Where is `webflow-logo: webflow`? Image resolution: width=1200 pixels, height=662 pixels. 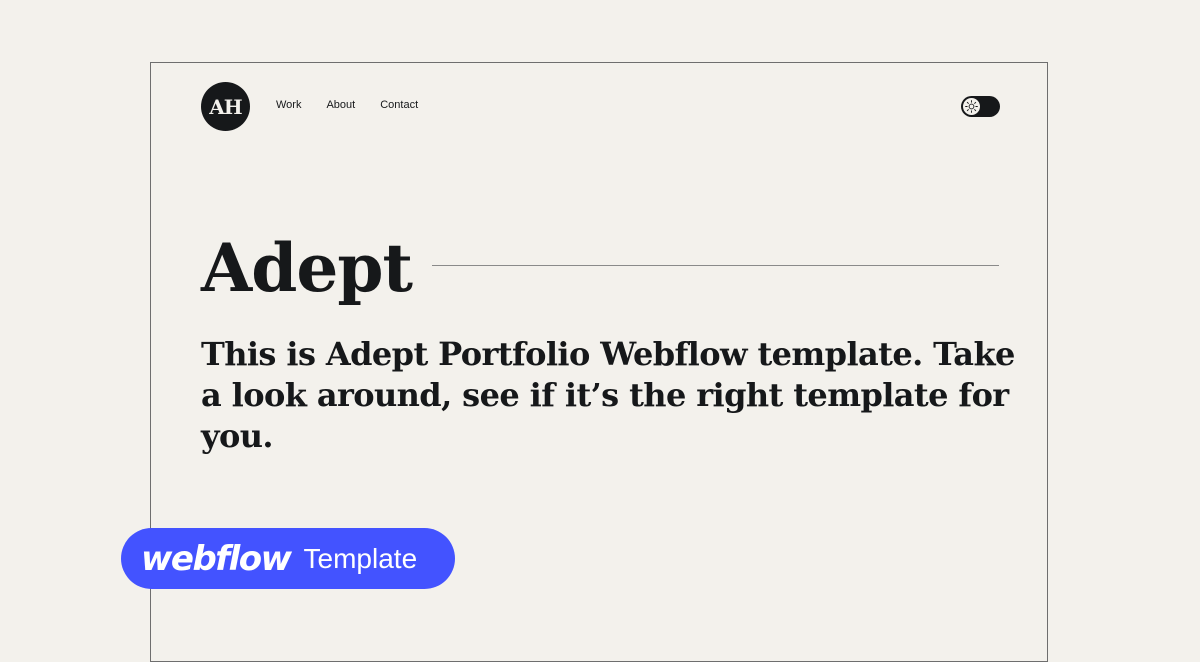 webflow-logo: webflow is located at coordinates (216, 558).